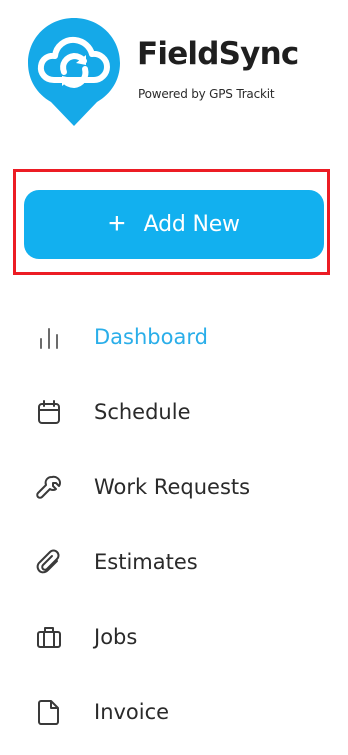 The width and height of the screenshot is (348, 755). I want to click on add-new-button: + Add New, so click(174, 224).